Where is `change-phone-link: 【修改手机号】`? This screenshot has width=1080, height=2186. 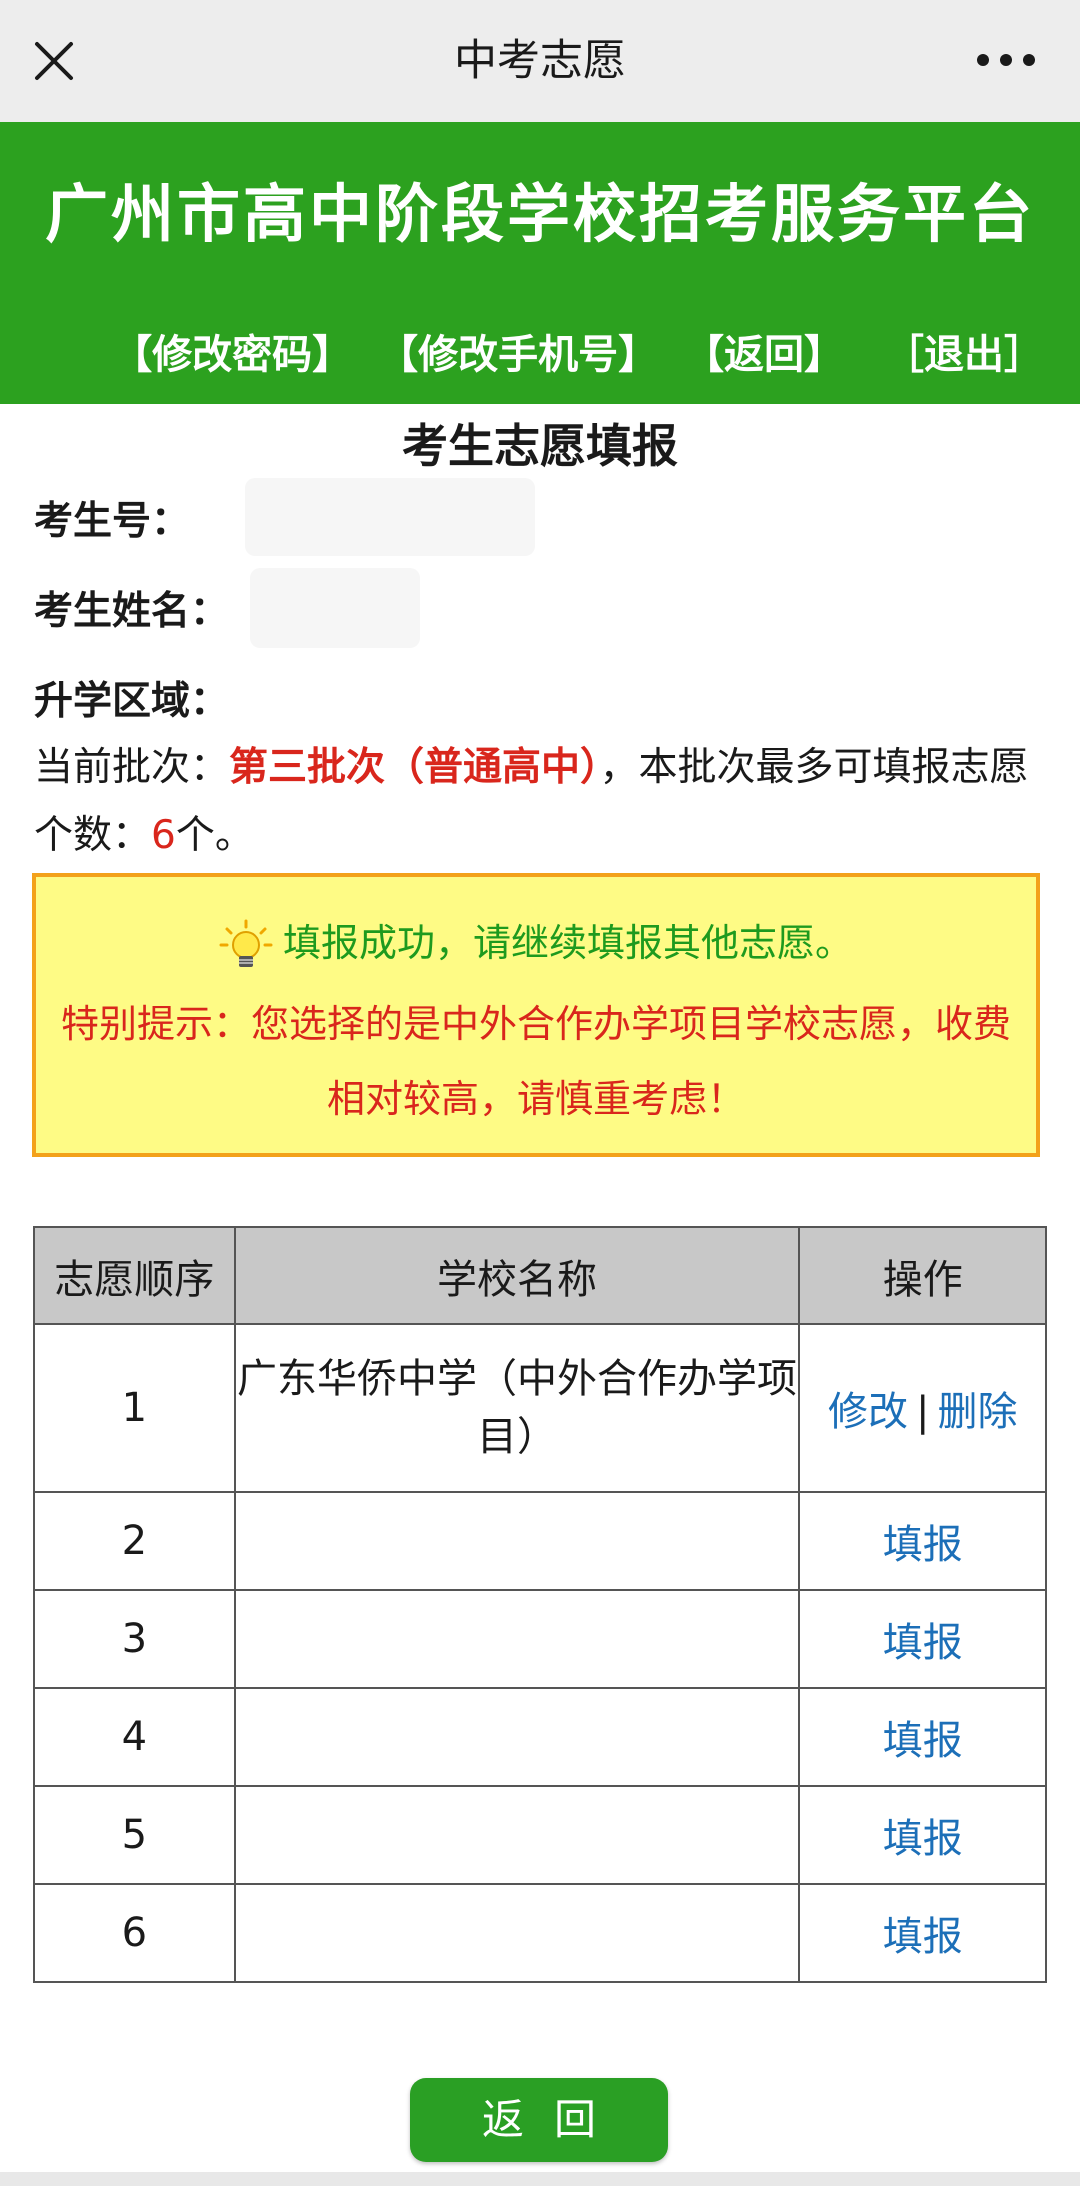 change-phone-link: 【修改手机号】 is located at coordinates (518, 355).